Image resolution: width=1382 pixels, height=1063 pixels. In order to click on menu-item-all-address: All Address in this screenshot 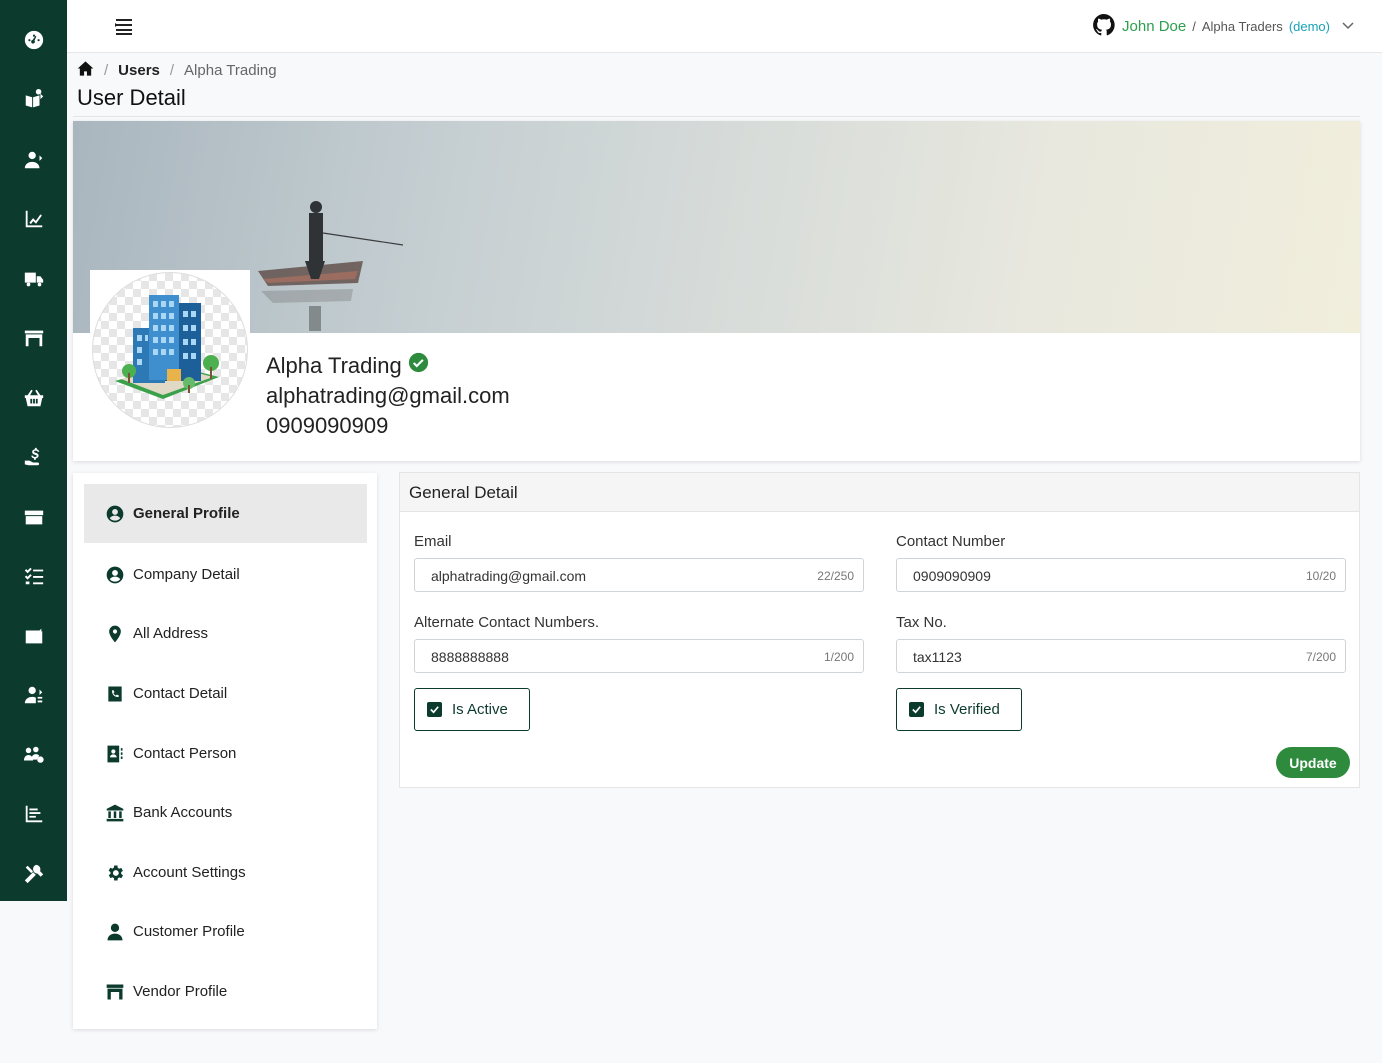, I will do `click(225, 633)`.